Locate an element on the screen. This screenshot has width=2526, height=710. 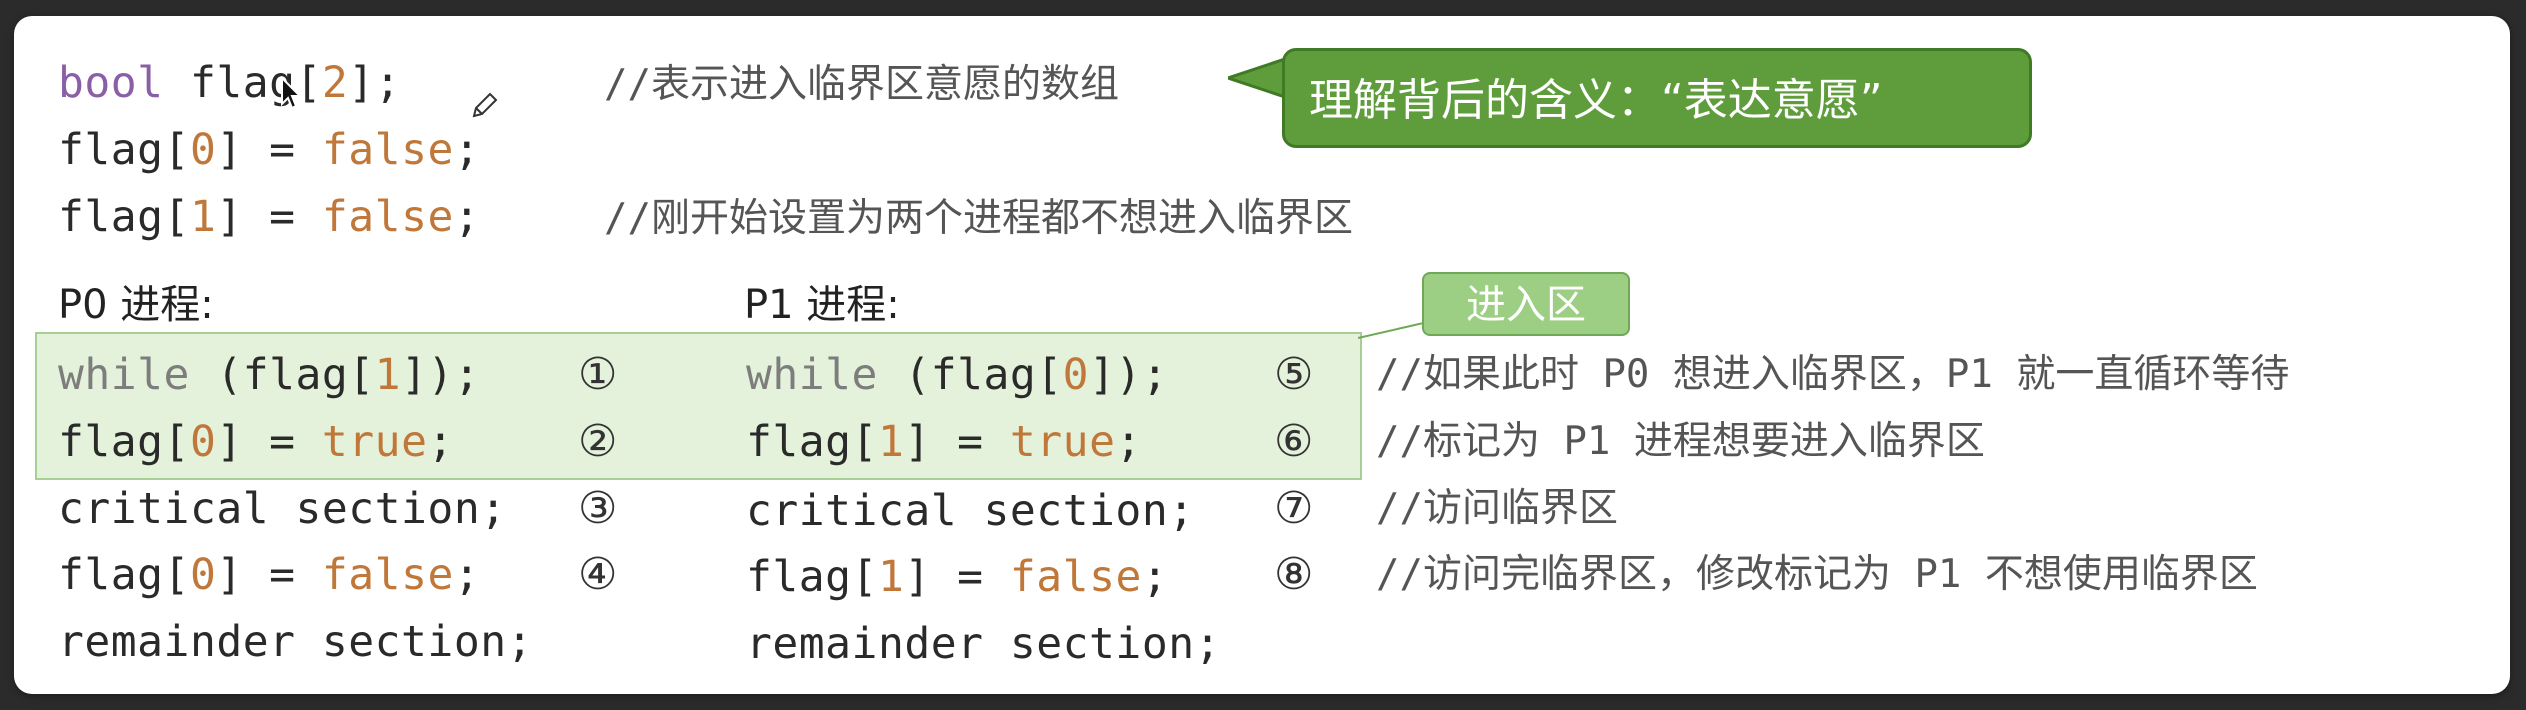
comment-access-critical: //访问临界区 is located at coordinates (1497, 508).